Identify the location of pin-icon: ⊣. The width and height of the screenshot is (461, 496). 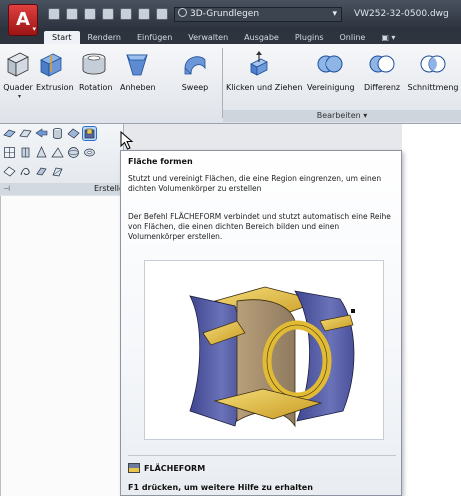
(6, 189).